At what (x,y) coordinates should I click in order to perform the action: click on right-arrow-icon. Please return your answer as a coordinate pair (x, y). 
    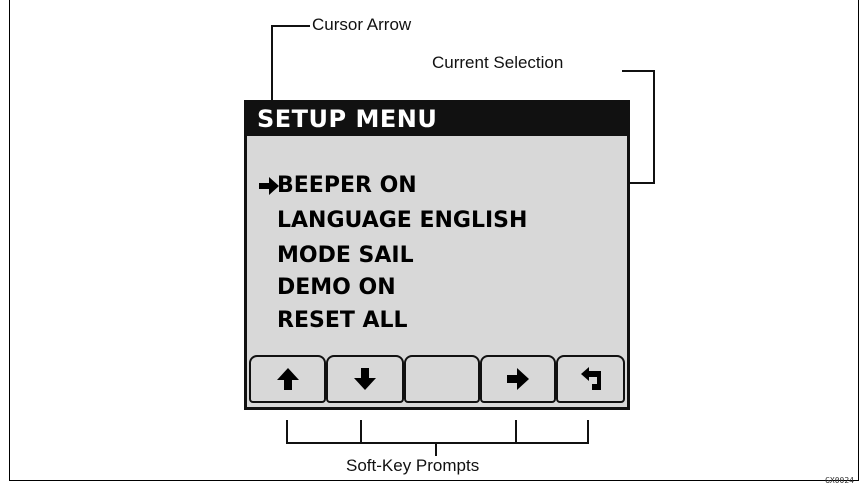
    Looking at the image, I should click on (518, 379).